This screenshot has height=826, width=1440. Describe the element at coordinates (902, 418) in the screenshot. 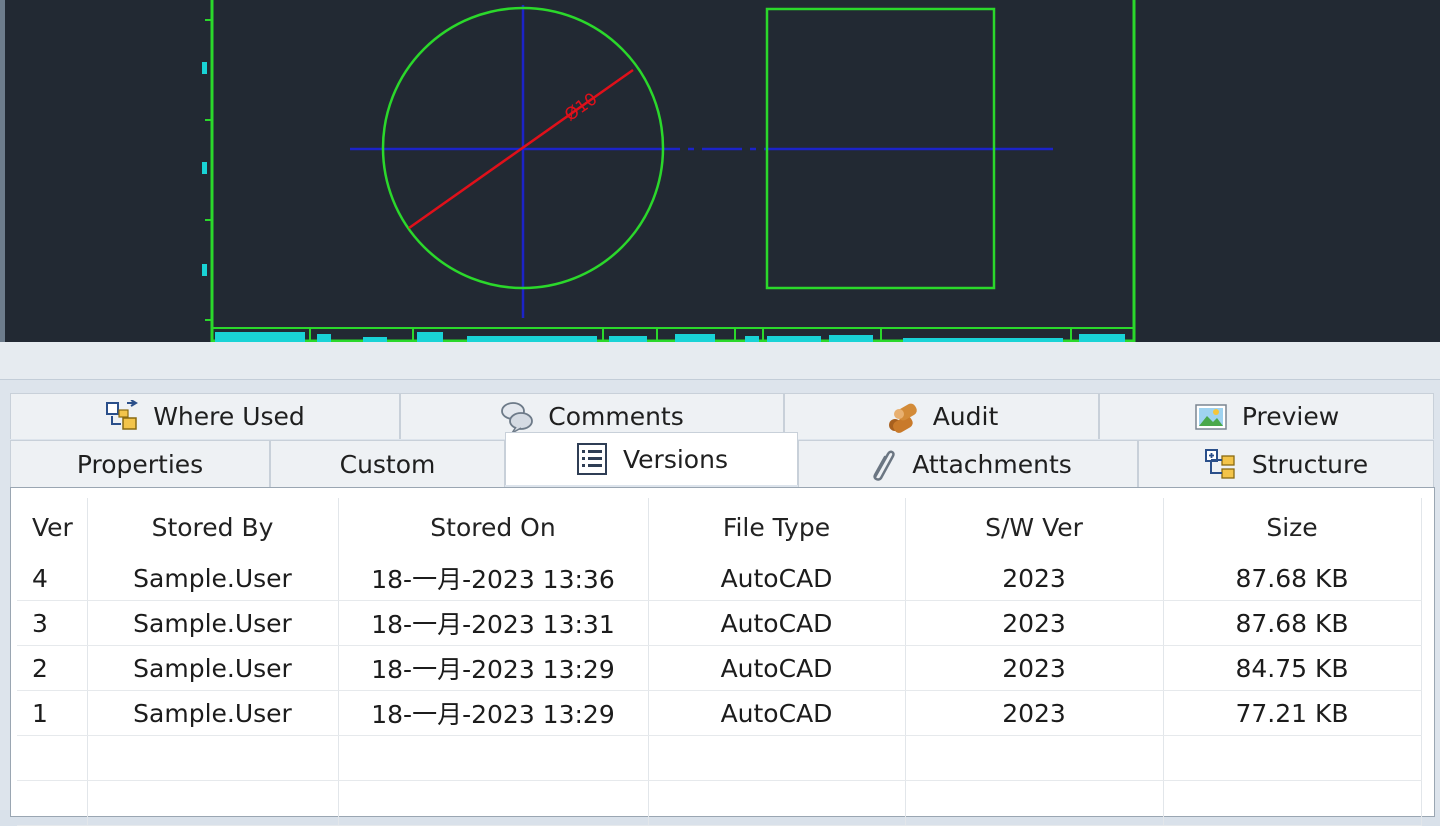

I see `audit-icon` at that location.